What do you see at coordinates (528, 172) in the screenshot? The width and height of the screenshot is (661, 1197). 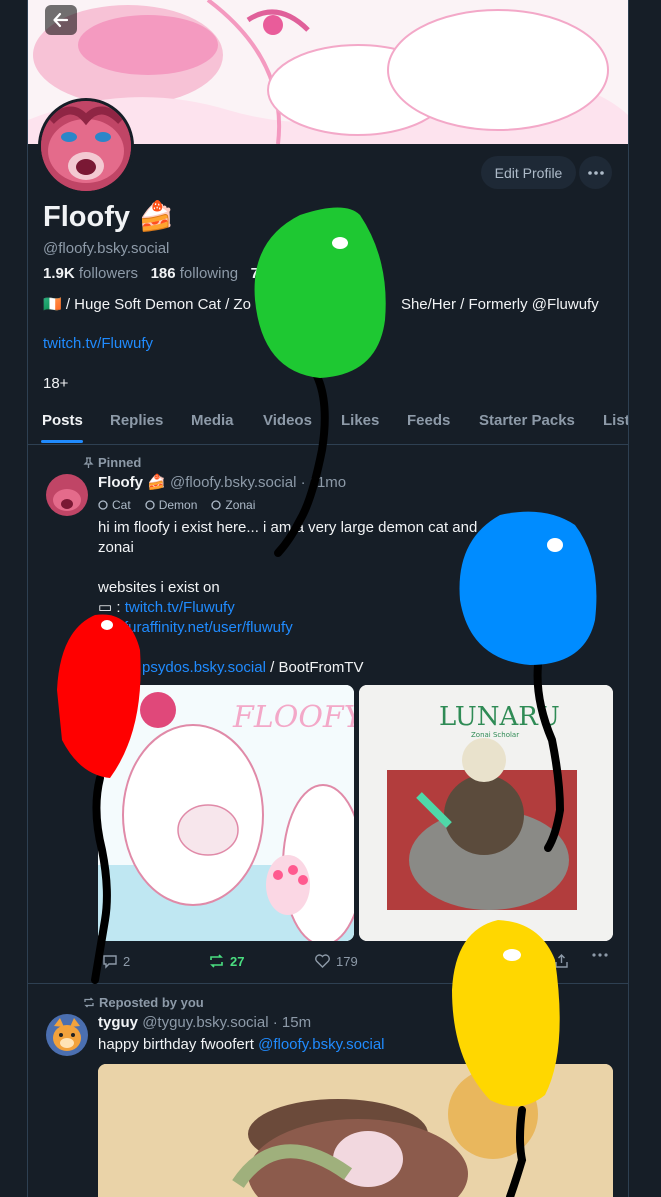 I see `edit-profile-button: Edit Profile` at bounding box center [528, 172].